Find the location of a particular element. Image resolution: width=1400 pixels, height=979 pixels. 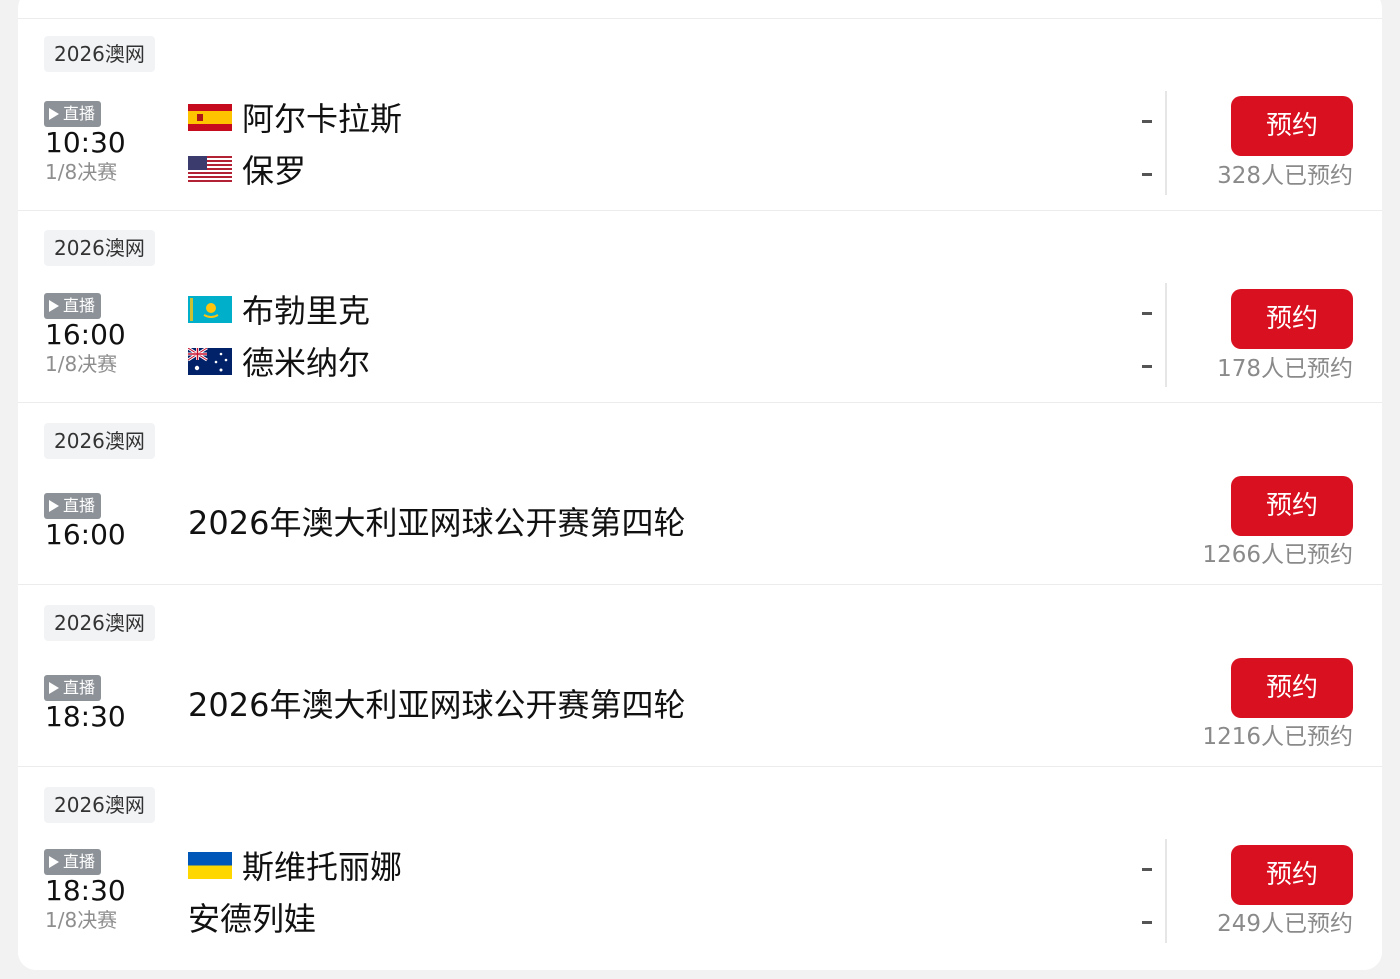

team-home: 布勃里克 is located at coordinates (279, 309).